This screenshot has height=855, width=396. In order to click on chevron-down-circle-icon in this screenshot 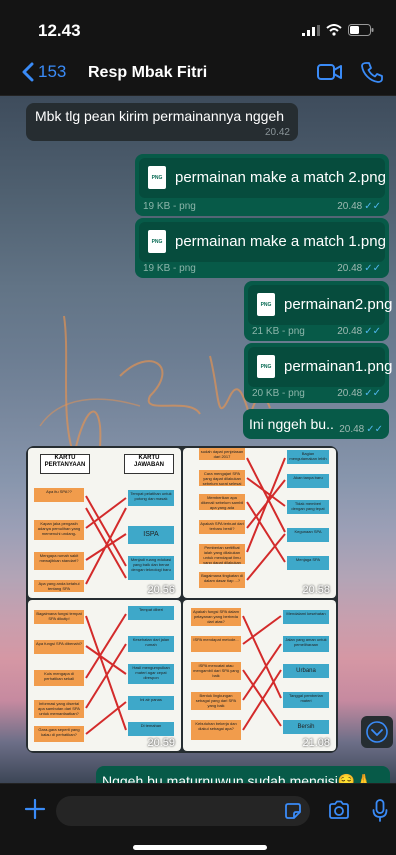, I will do `click(377, 732)`.